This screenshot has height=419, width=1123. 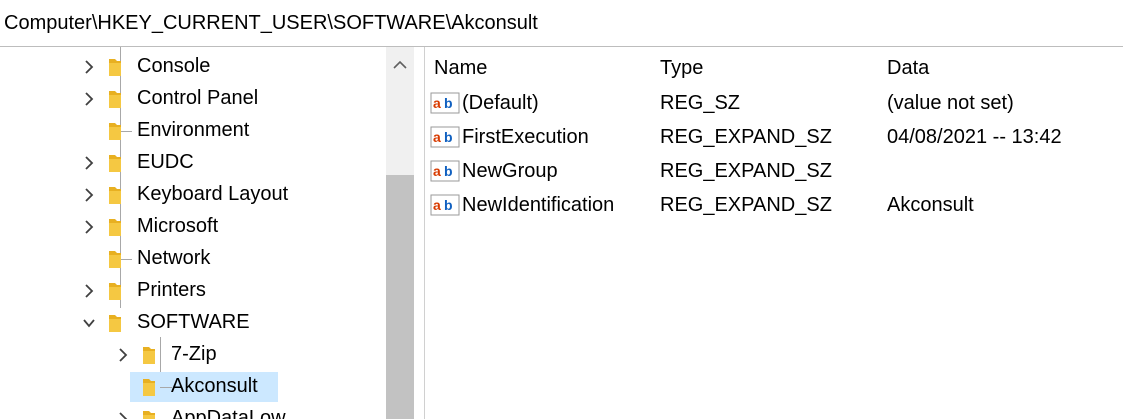 I want to click on column-header-data: Data, so click(x=908, y=68).